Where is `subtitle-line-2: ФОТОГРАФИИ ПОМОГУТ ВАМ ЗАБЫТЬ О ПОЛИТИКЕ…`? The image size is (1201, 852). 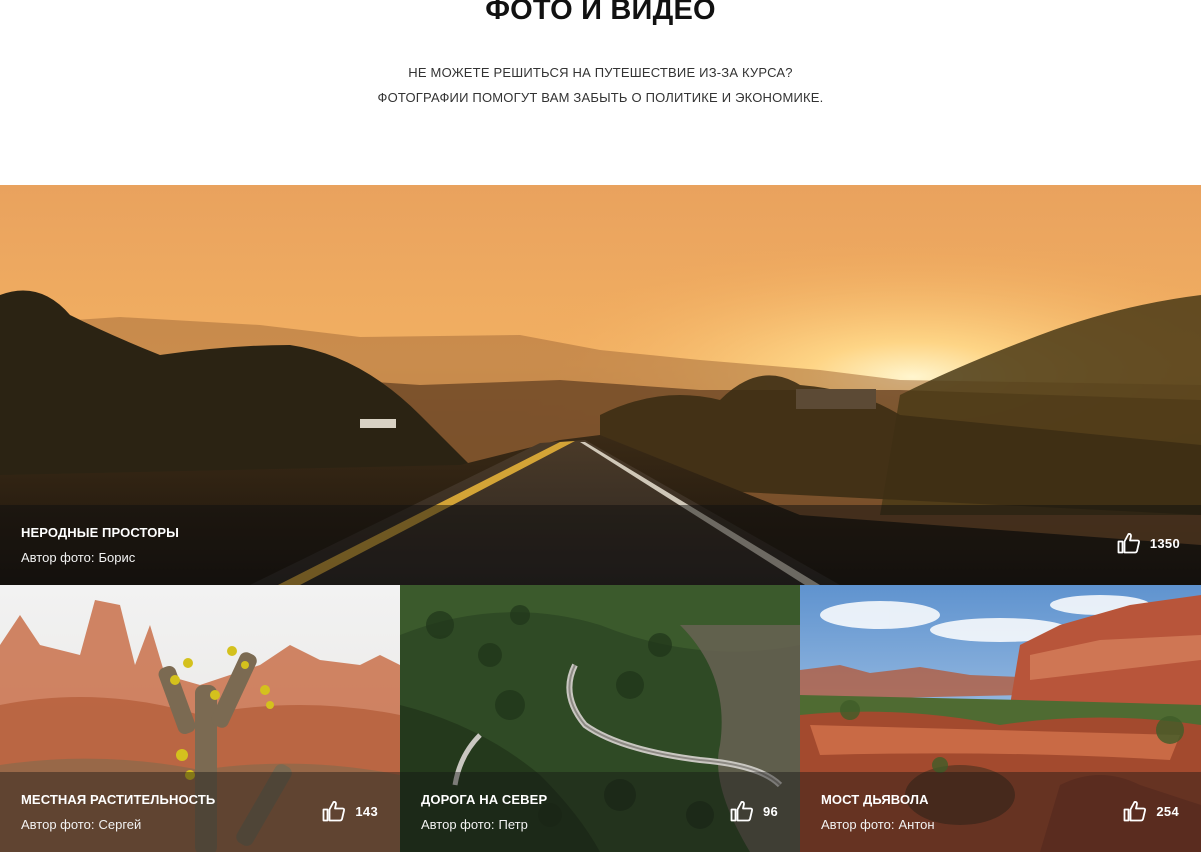
subtitle-line-2: ФОТОГРАФИИ ПОМОГУТ ВАМ ЗАБЫТЬ О ПОЛИТИКЕ… is located at coordinates (600, 97).